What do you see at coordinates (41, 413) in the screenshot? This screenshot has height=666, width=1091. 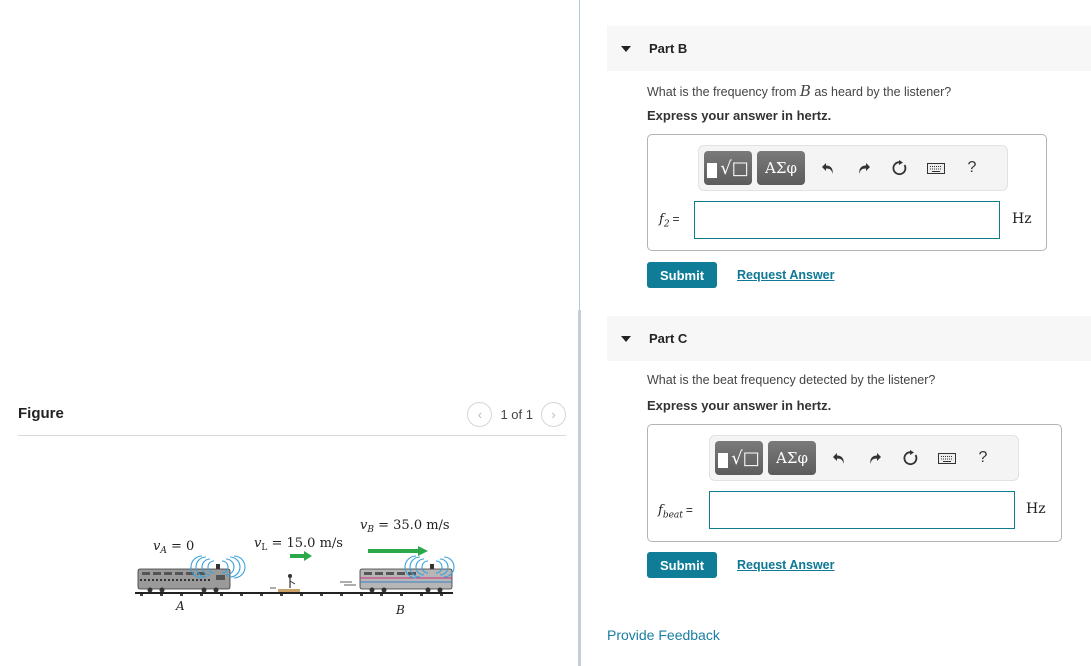 I see `figure-title: Figure` at bounding box center [41, 413].